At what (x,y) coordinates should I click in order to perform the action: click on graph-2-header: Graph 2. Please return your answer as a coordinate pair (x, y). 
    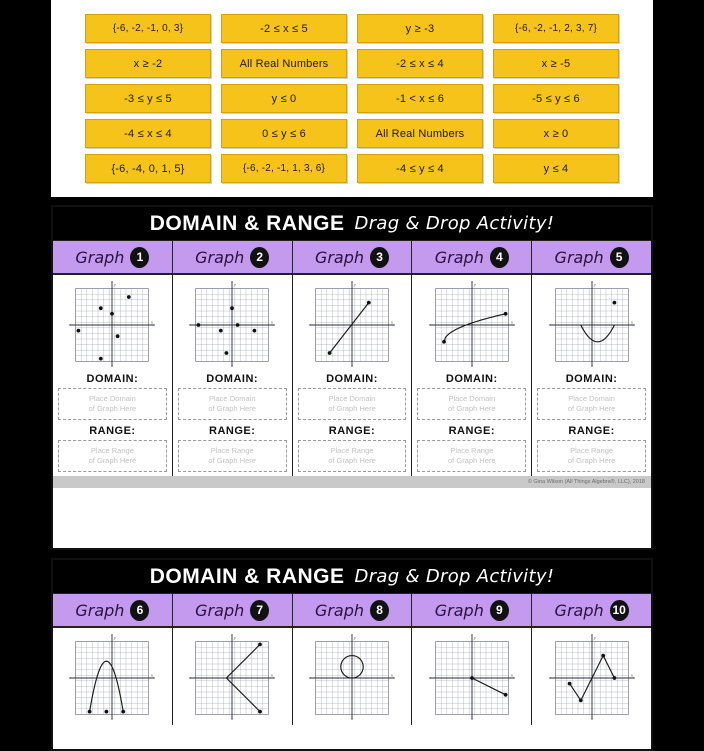
    Looking at the image, I should click on (233, 257).